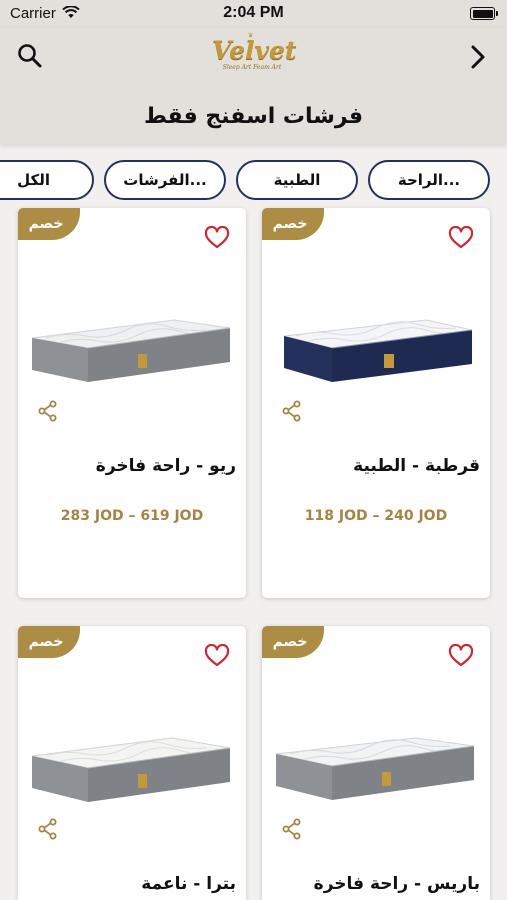 The image size is (507, 900). I want to click on product-card: خصم بترا - ناعمة, so click(132, 763).